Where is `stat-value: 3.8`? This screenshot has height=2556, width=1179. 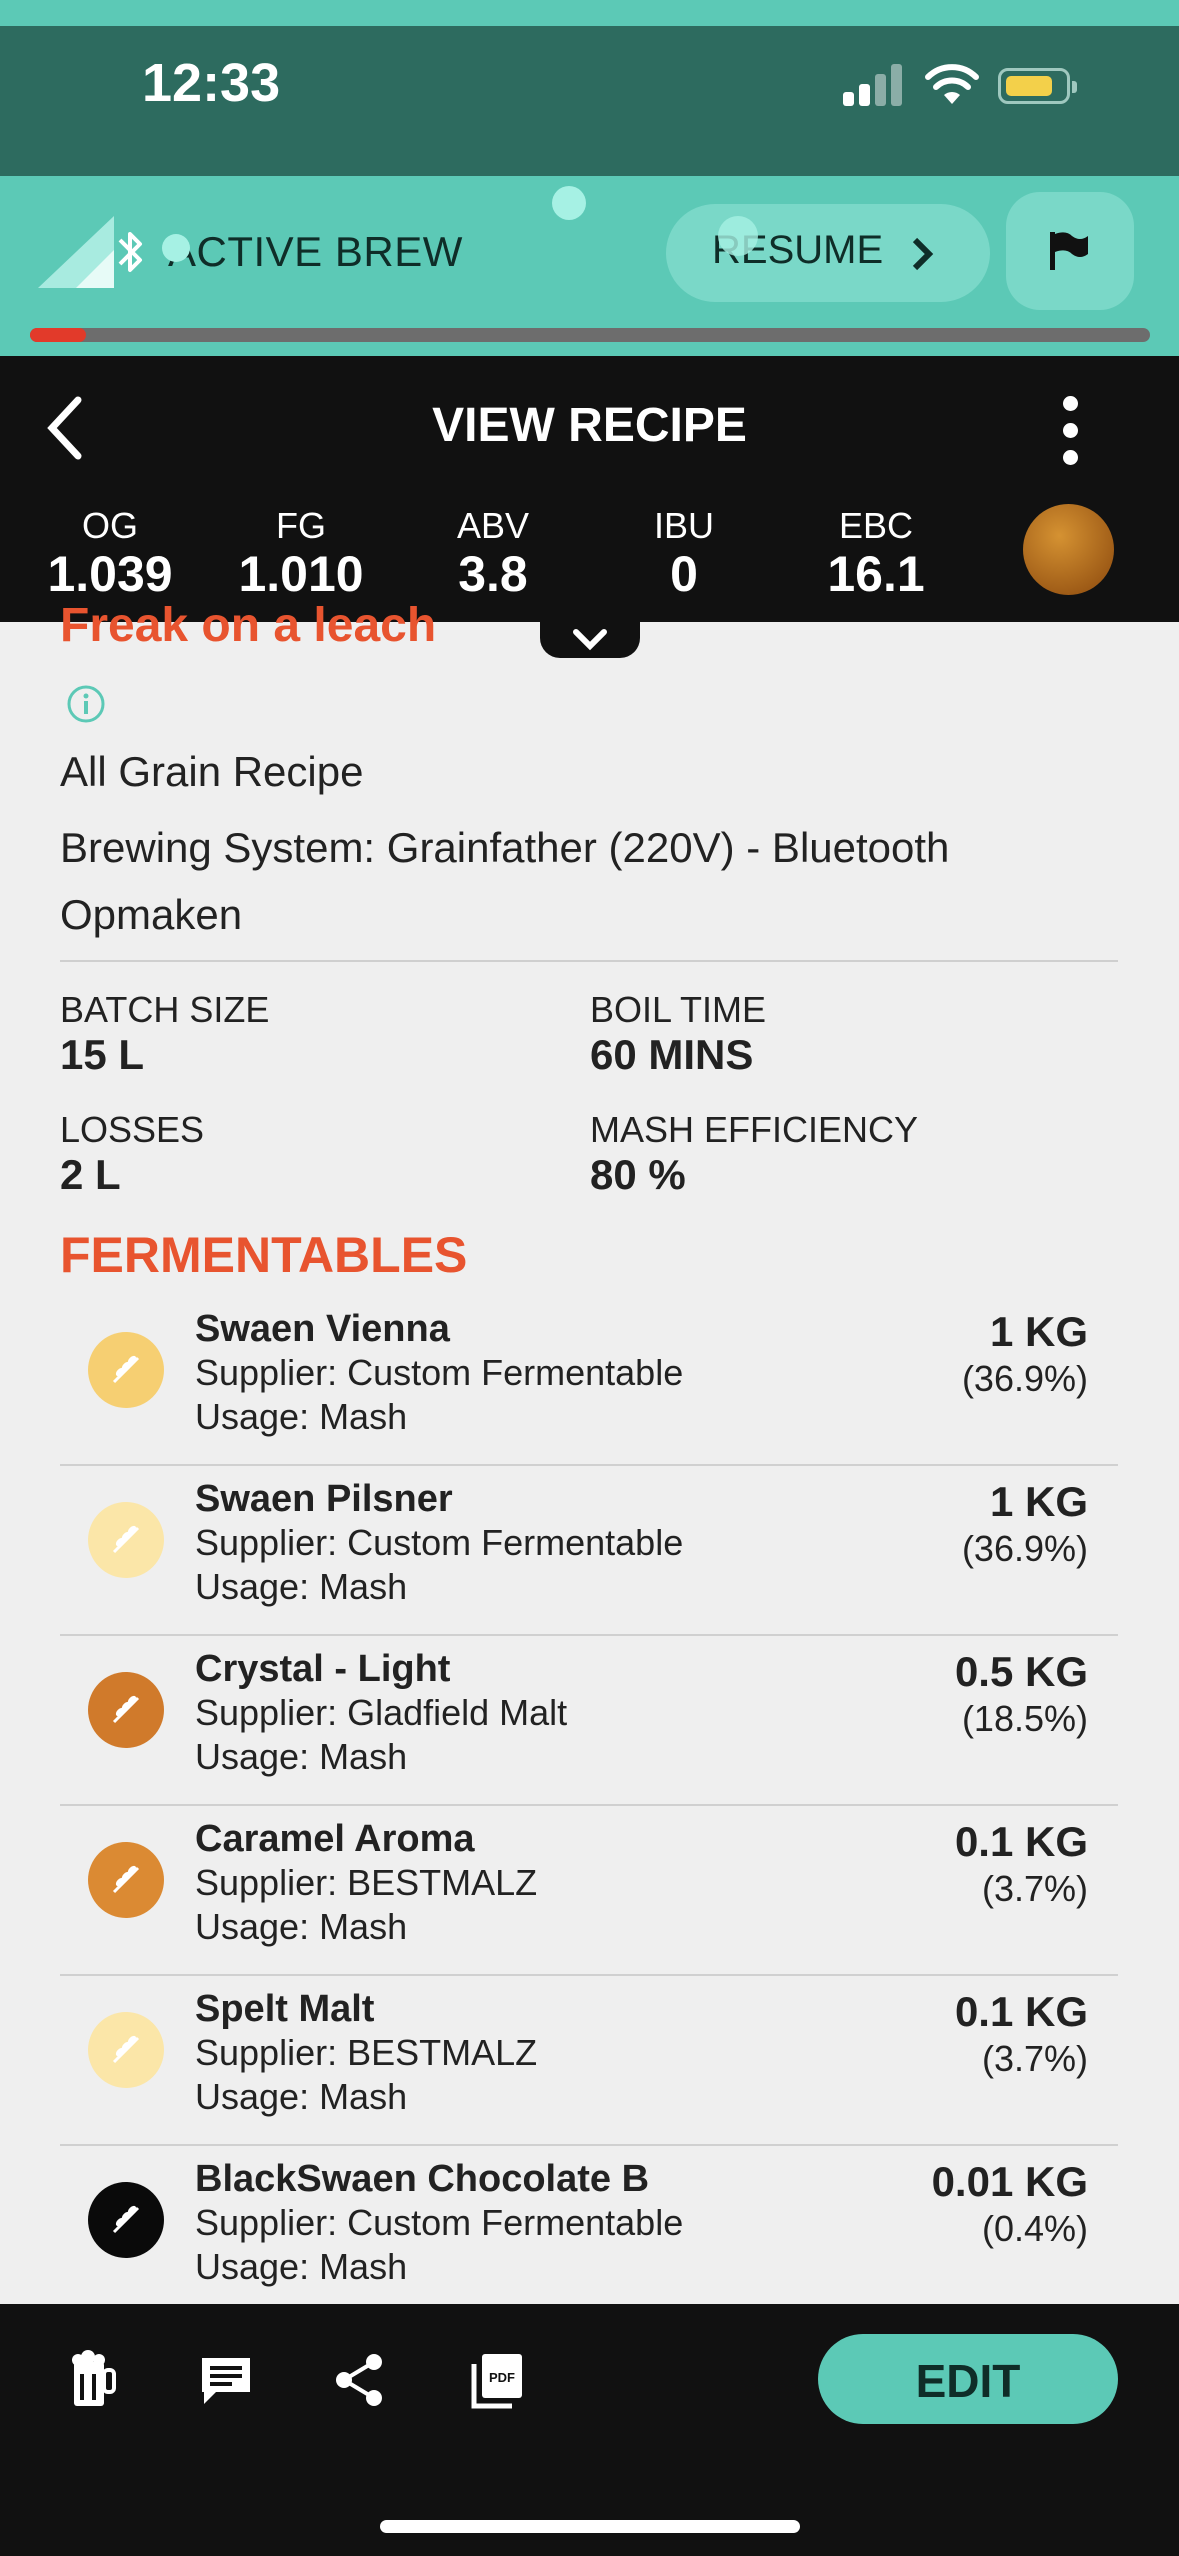
stat-value: 3.8 is located at coordinates (493, 574).